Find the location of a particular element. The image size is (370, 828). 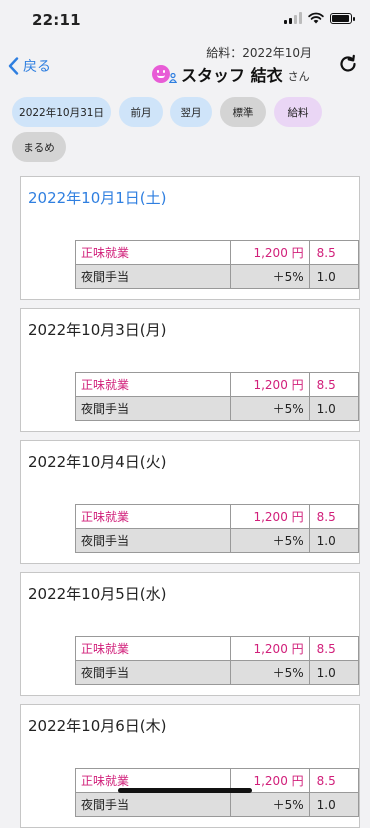

staff-title: スタッフ 結衣 さん is located at coordinates (231, 74).